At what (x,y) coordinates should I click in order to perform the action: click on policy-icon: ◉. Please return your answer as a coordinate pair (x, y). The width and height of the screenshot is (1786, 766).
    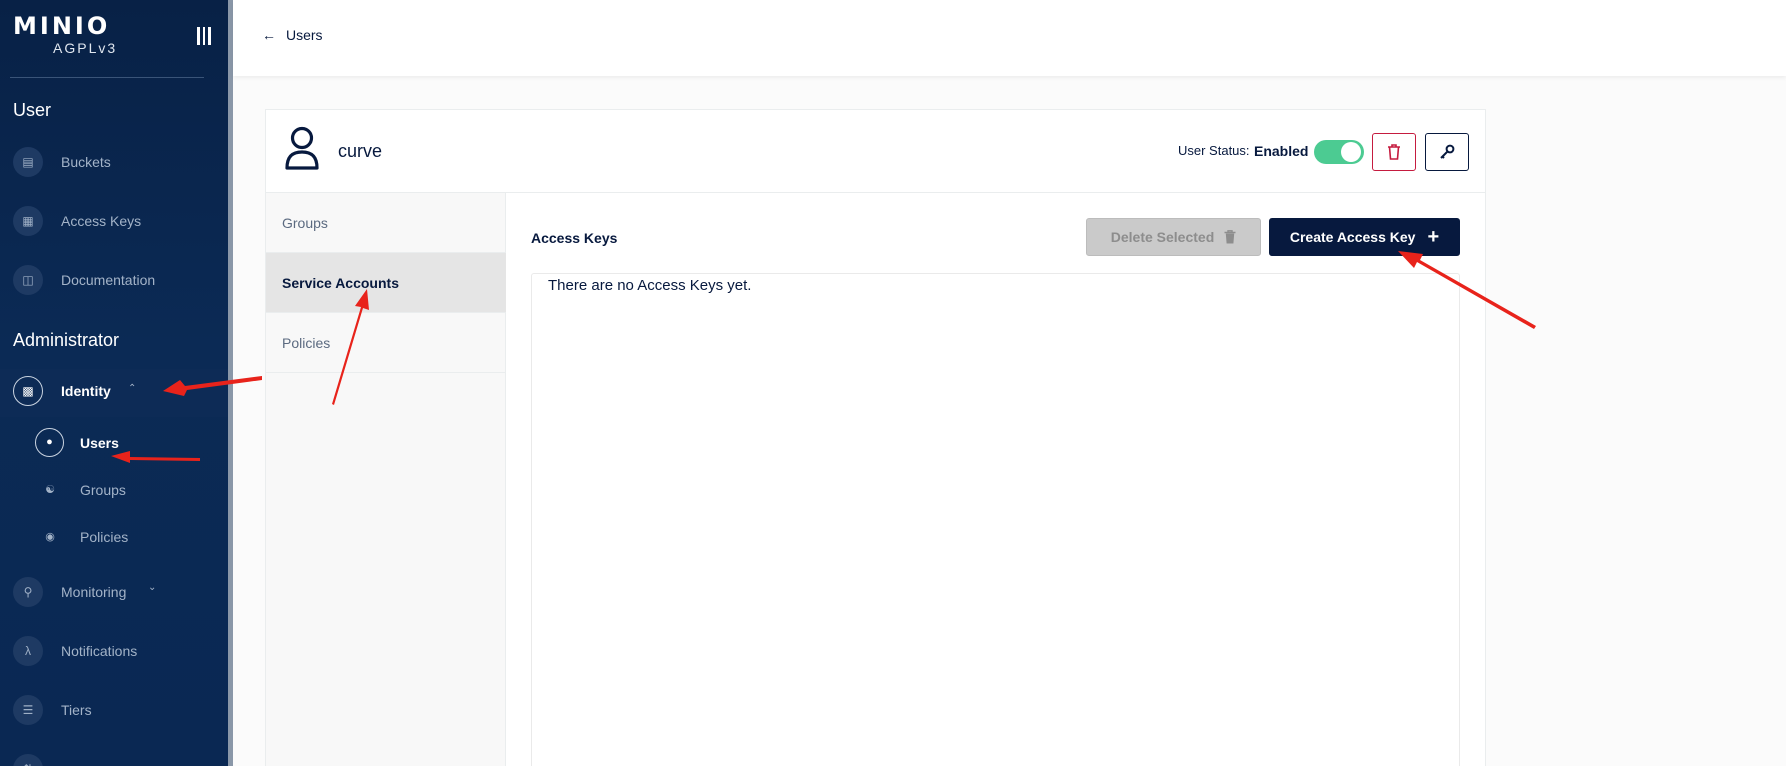
    Looking at the image, I should click on (50, 537).